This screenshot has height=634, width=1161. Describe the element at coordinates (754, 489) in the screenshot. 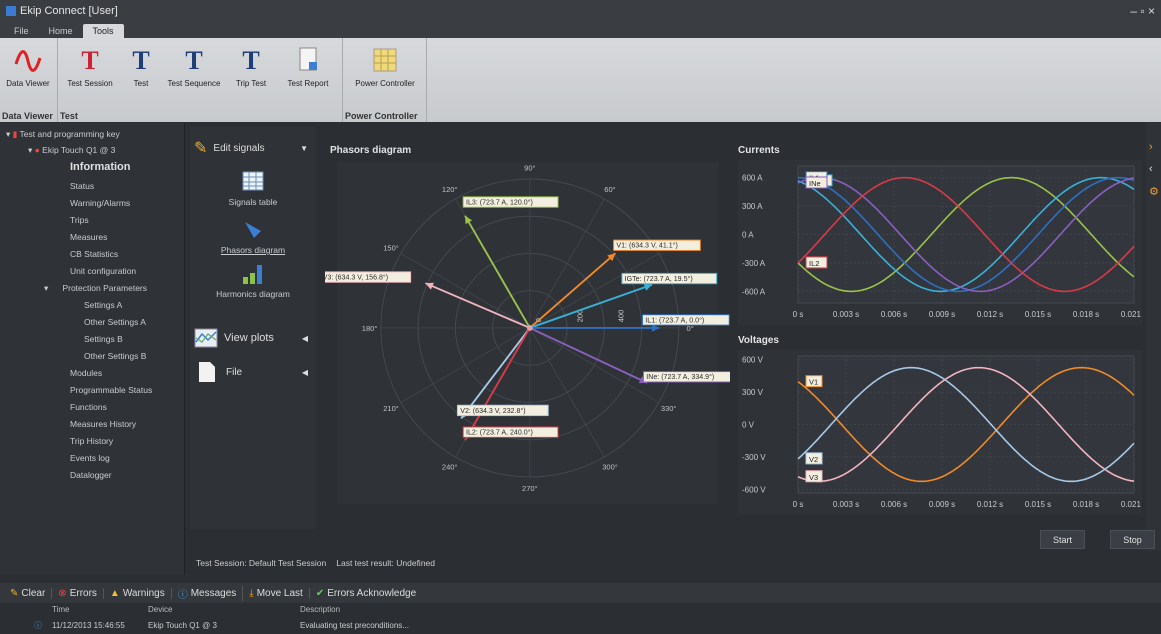

I see `y-tick-label: -600 V` at that location.